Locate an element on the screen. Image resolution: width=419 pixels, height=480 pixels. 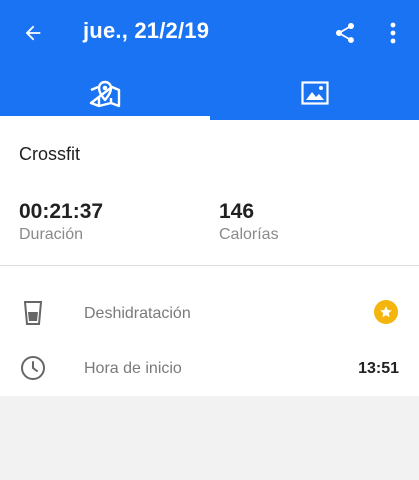
dehydration-label: Deshidratación is located at coordinates (137, 313).